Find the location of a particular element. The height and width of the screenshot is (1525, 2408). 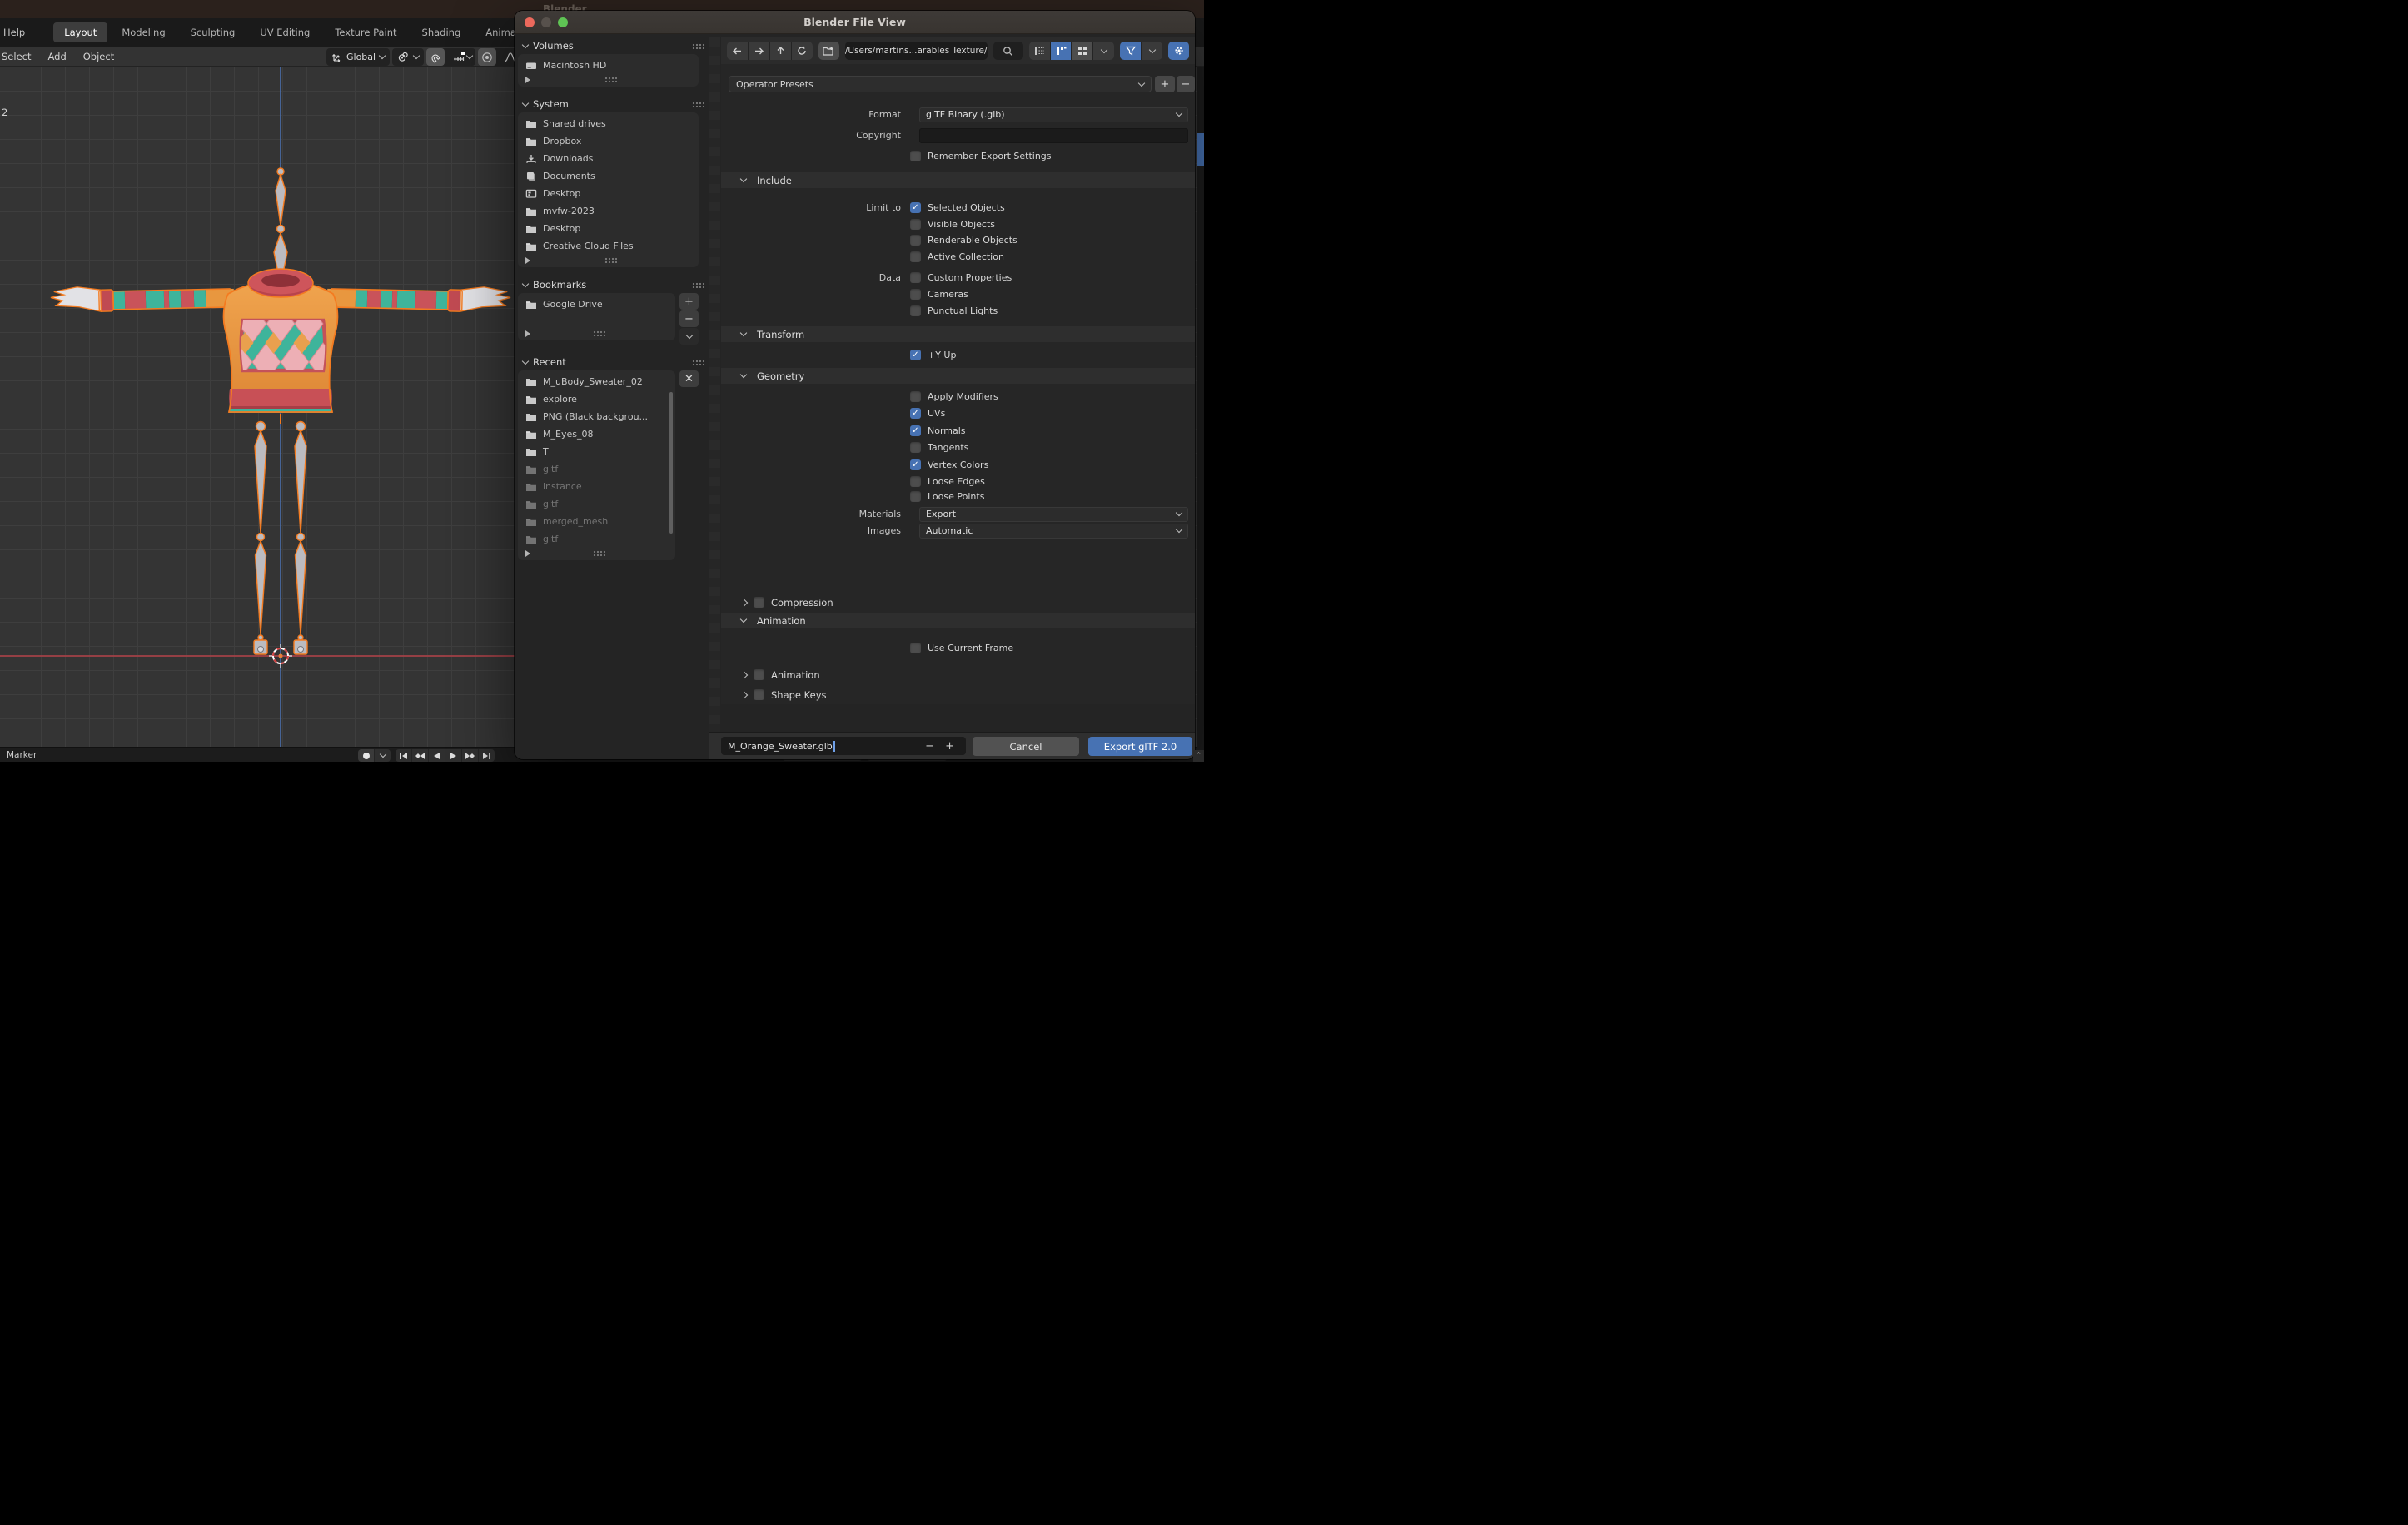

remember-settings-checkbox is located at coordinates (915, 156).